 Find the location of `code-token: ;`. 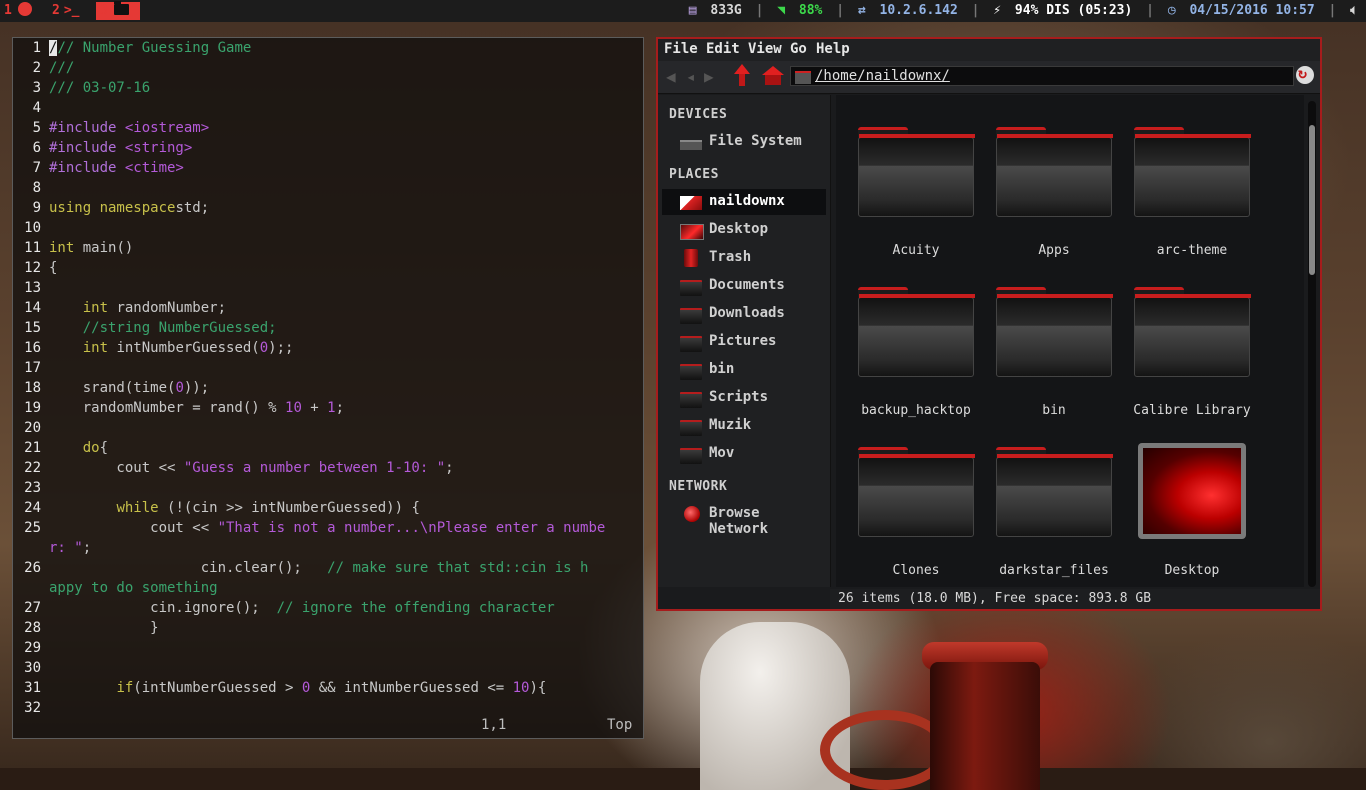

code-token: ; is located at coordinates (449, 468).